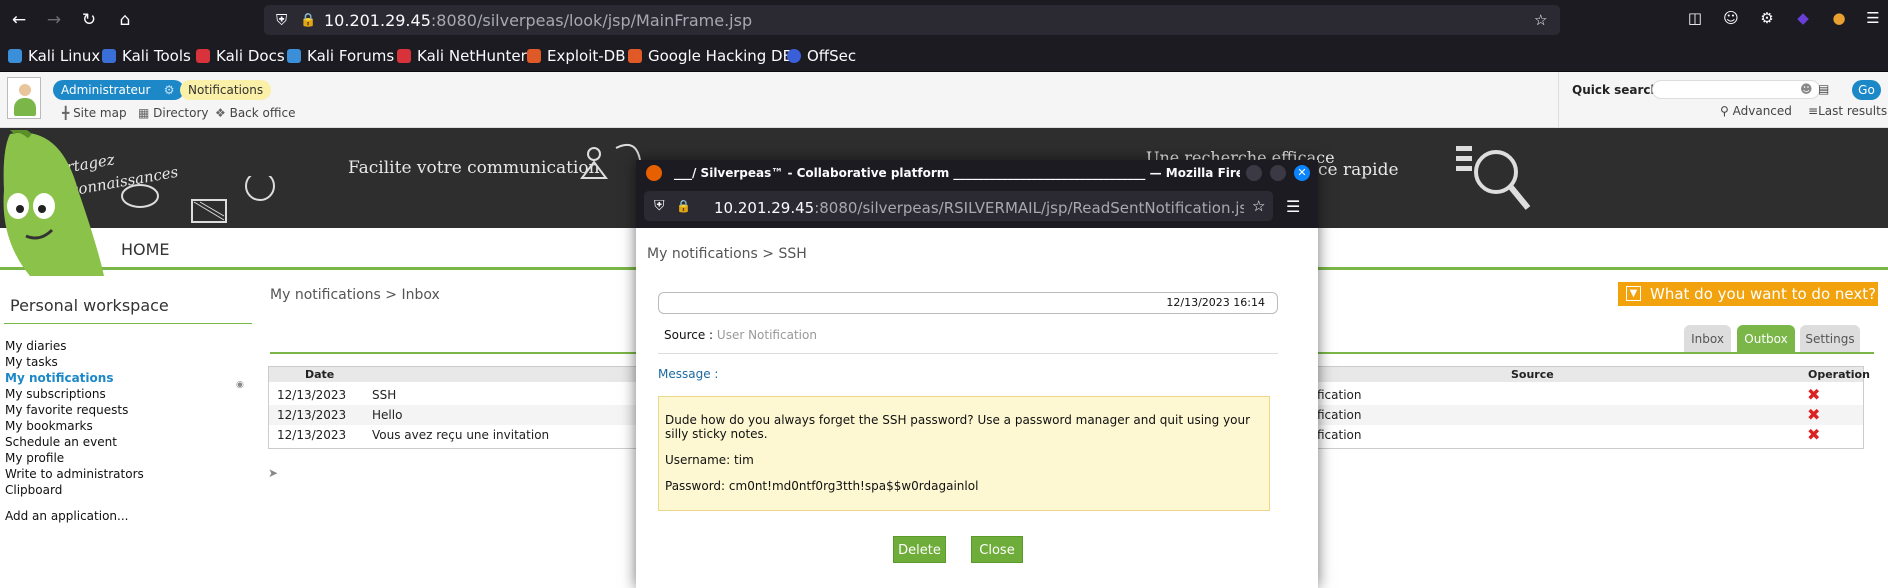 This screenshot has width=1888, height=588. What do you see at coordinates (654, 173) in the screenshot?
I see `firefox-icon` at bounding box center [654, 173].